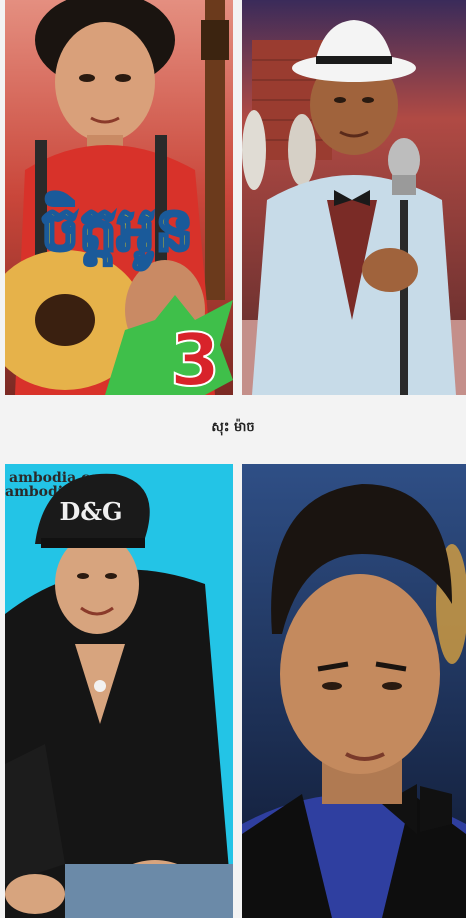  What do you see at coordinates (91, 511) in the screenshot?
I see `cap-logo-text: D&G` at bounding box center [91, 511].